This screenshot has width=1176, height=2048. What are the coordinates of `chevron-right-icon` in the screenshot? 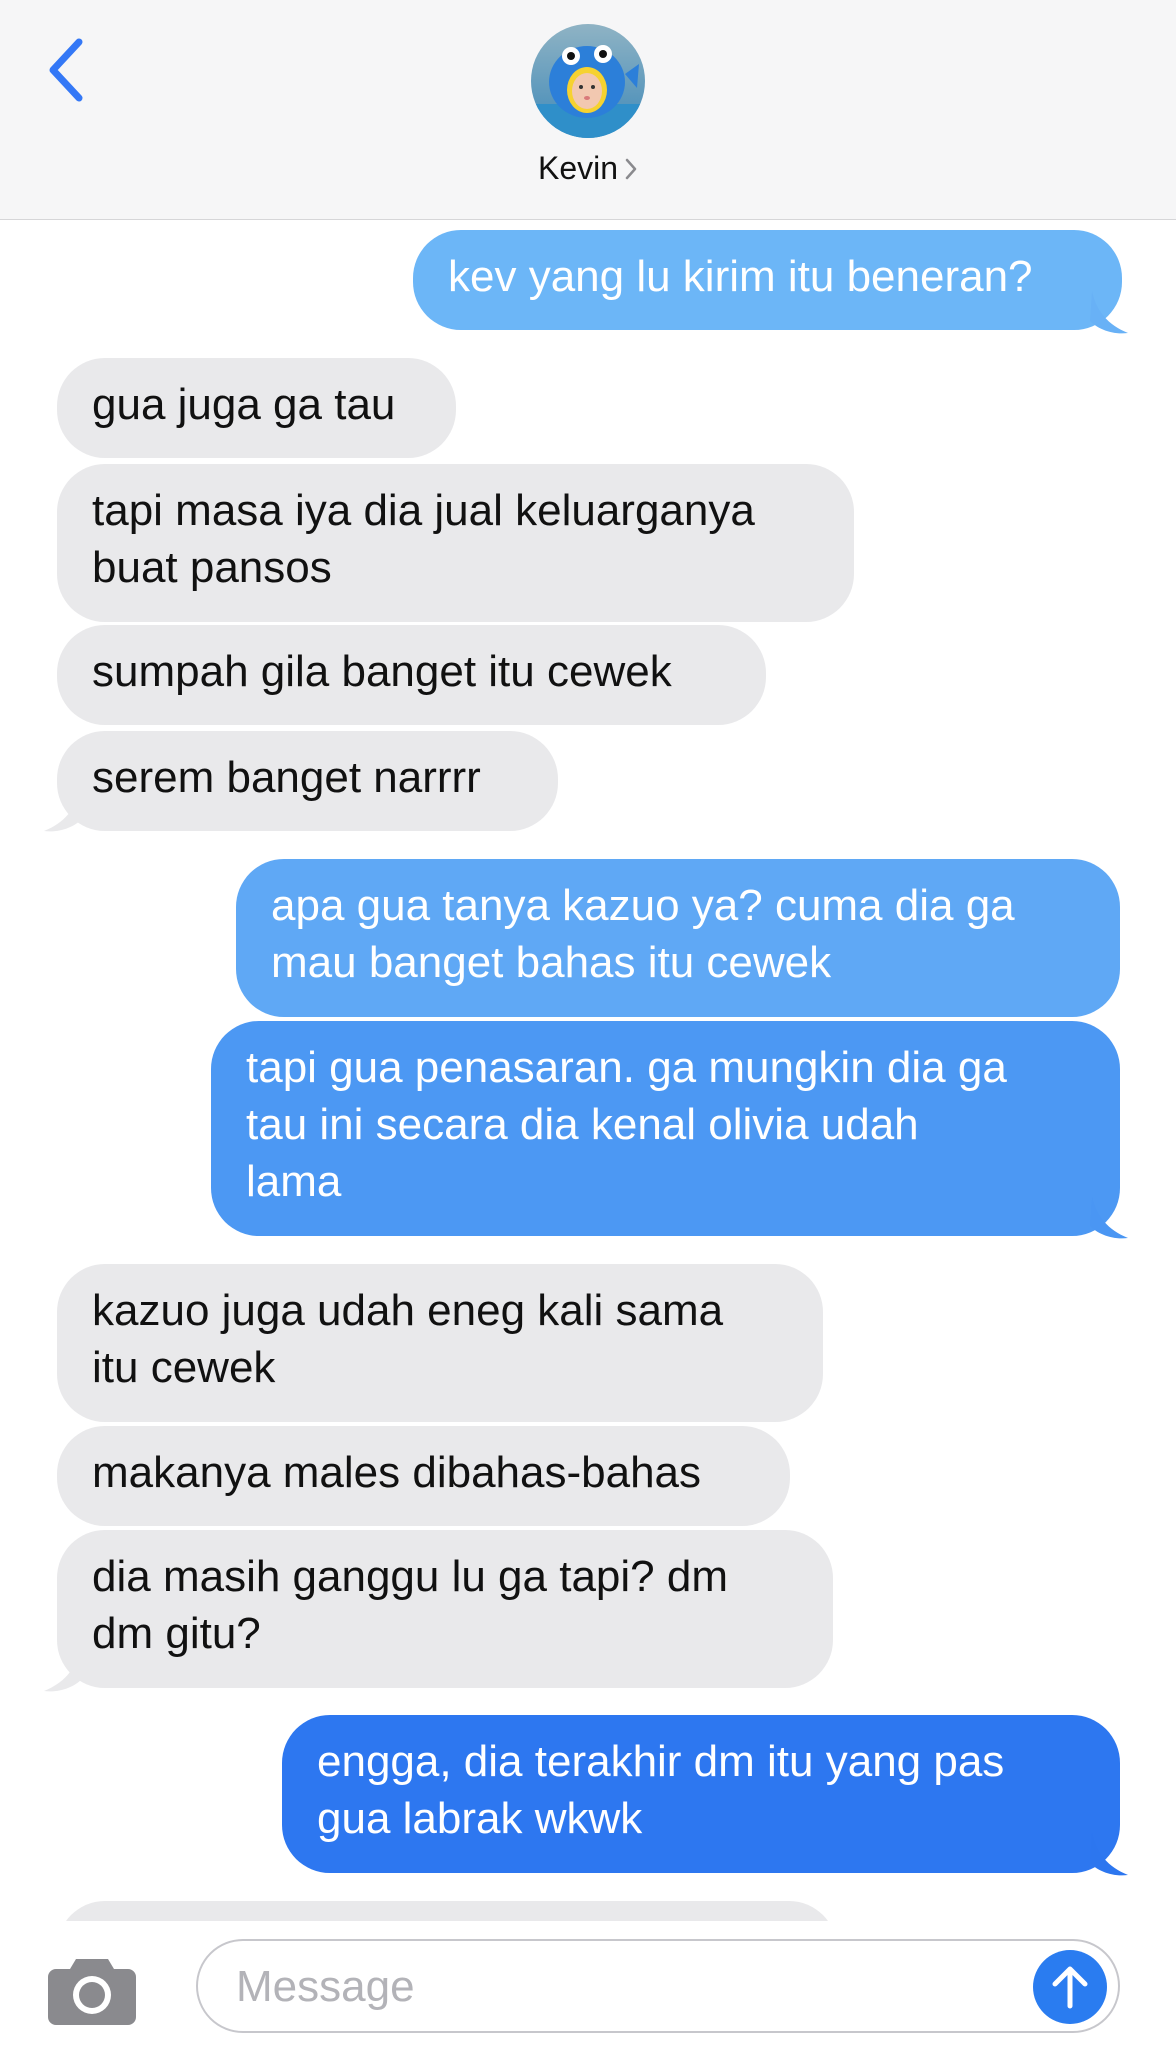 It's located at (631, 170).